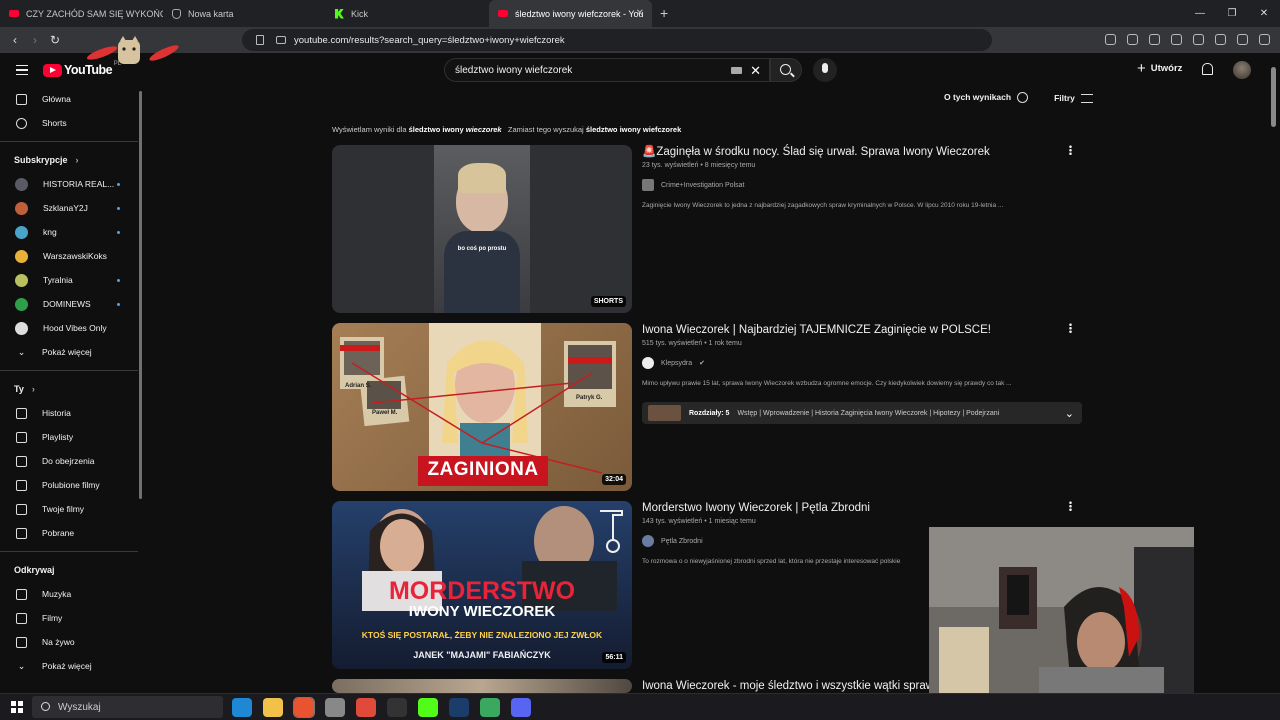 The height and width of the screenshot is (720, 1280). Describe the element at coordinates (736, 70) in the screenshot. I see `keyboard-icon` at that location.